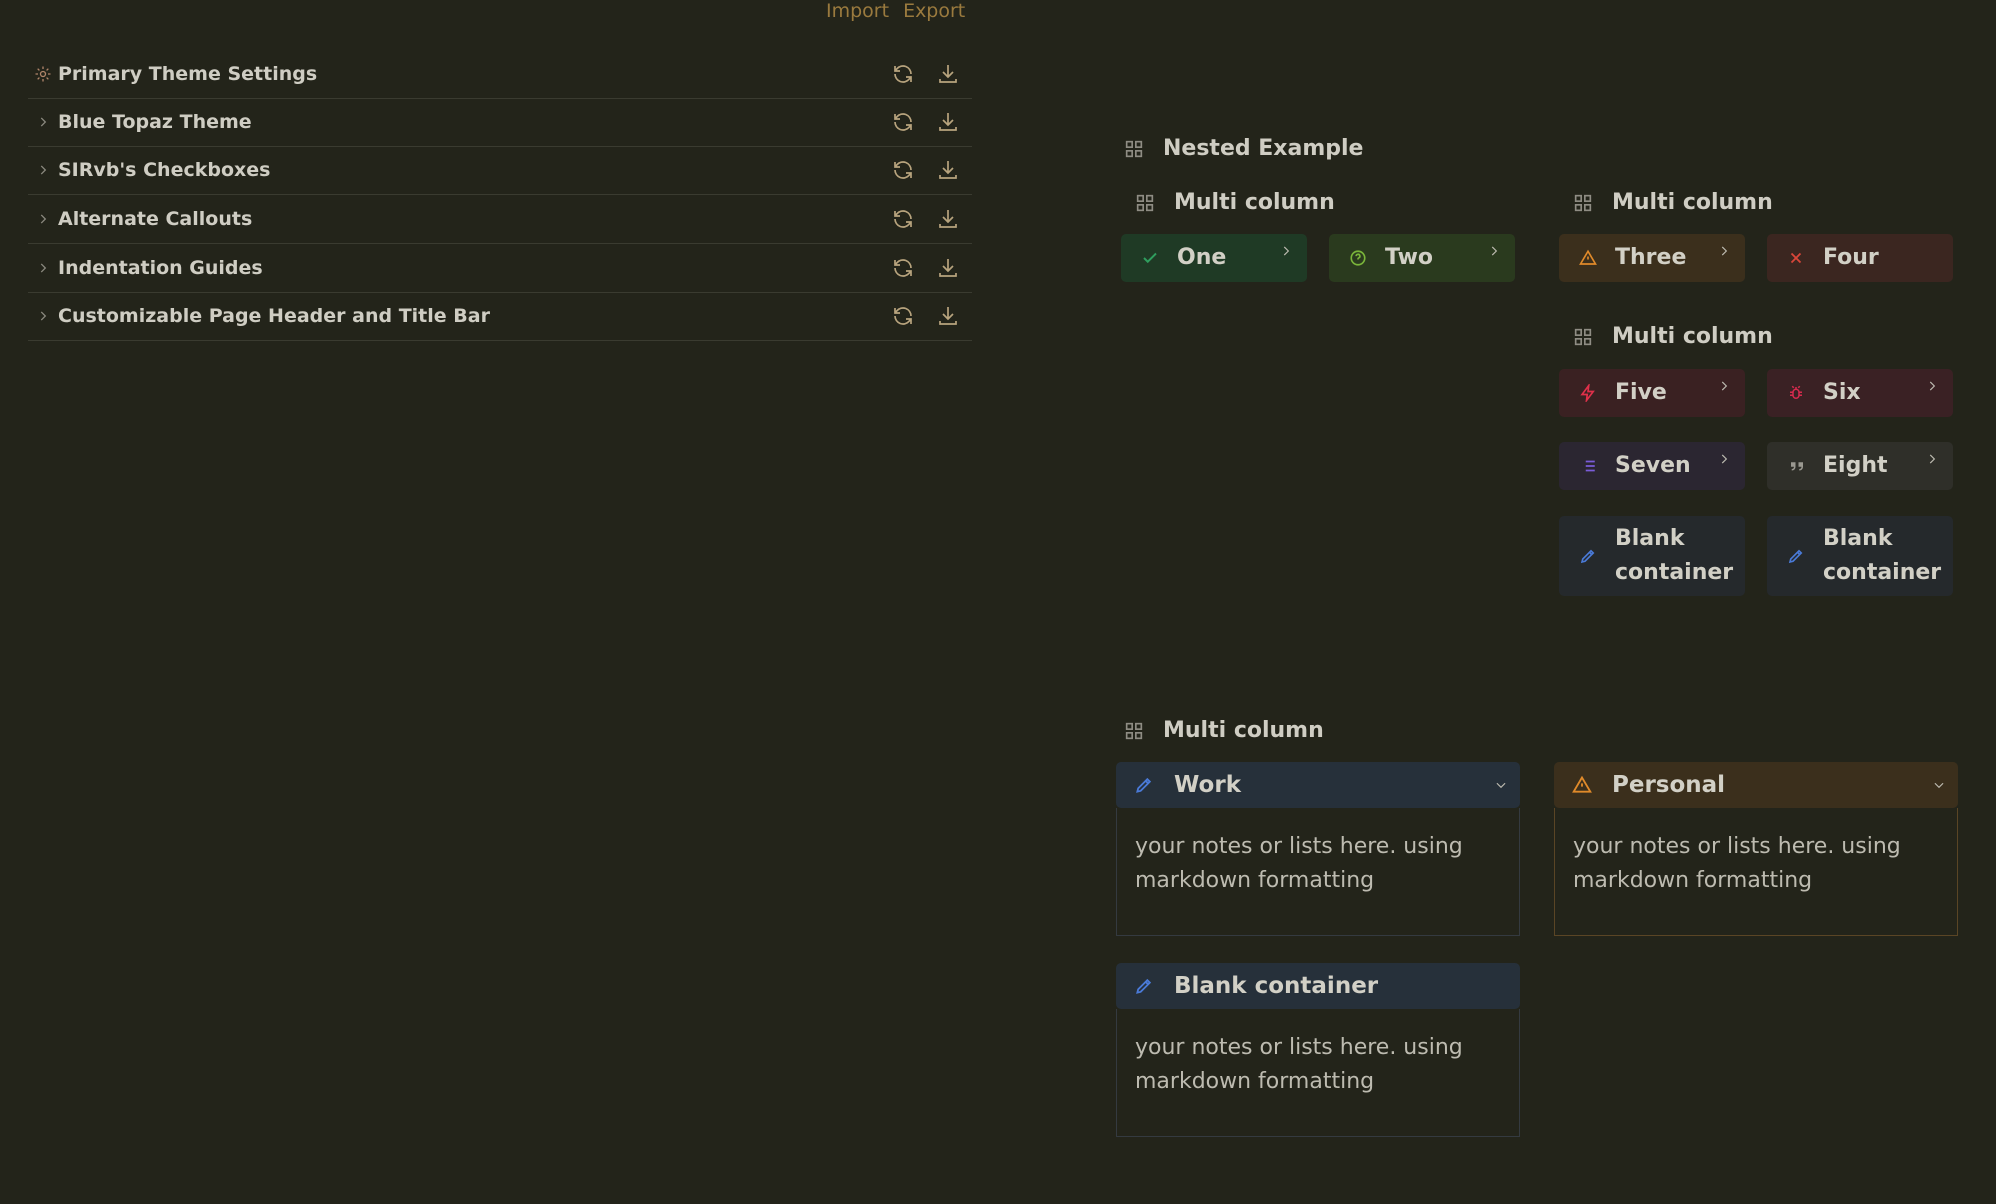 The image size is (1996, 1204). I want to click on callout-five: Five, so click(1652, 393).